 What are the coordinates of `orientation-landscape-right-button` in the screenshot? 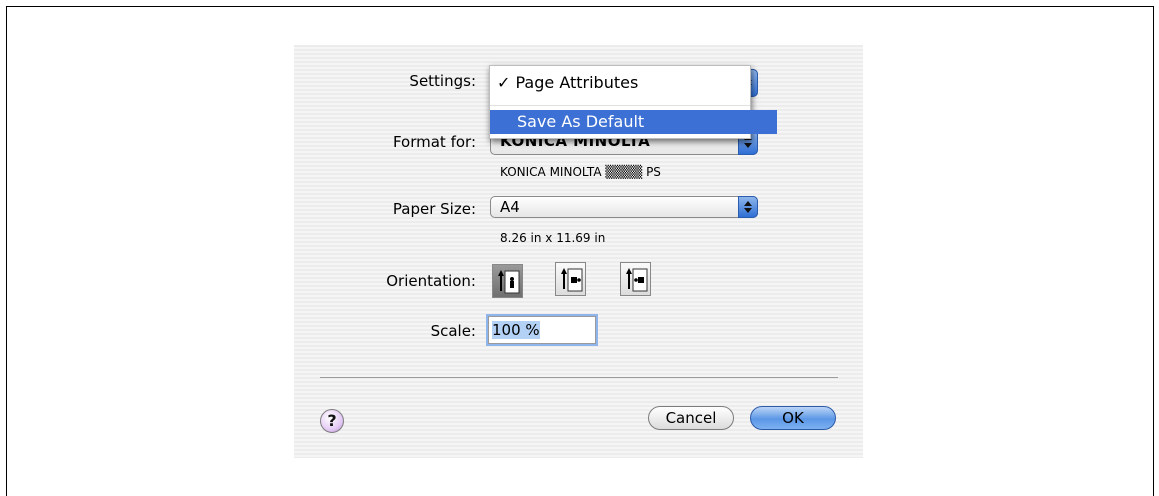 It's located at (635, 279).